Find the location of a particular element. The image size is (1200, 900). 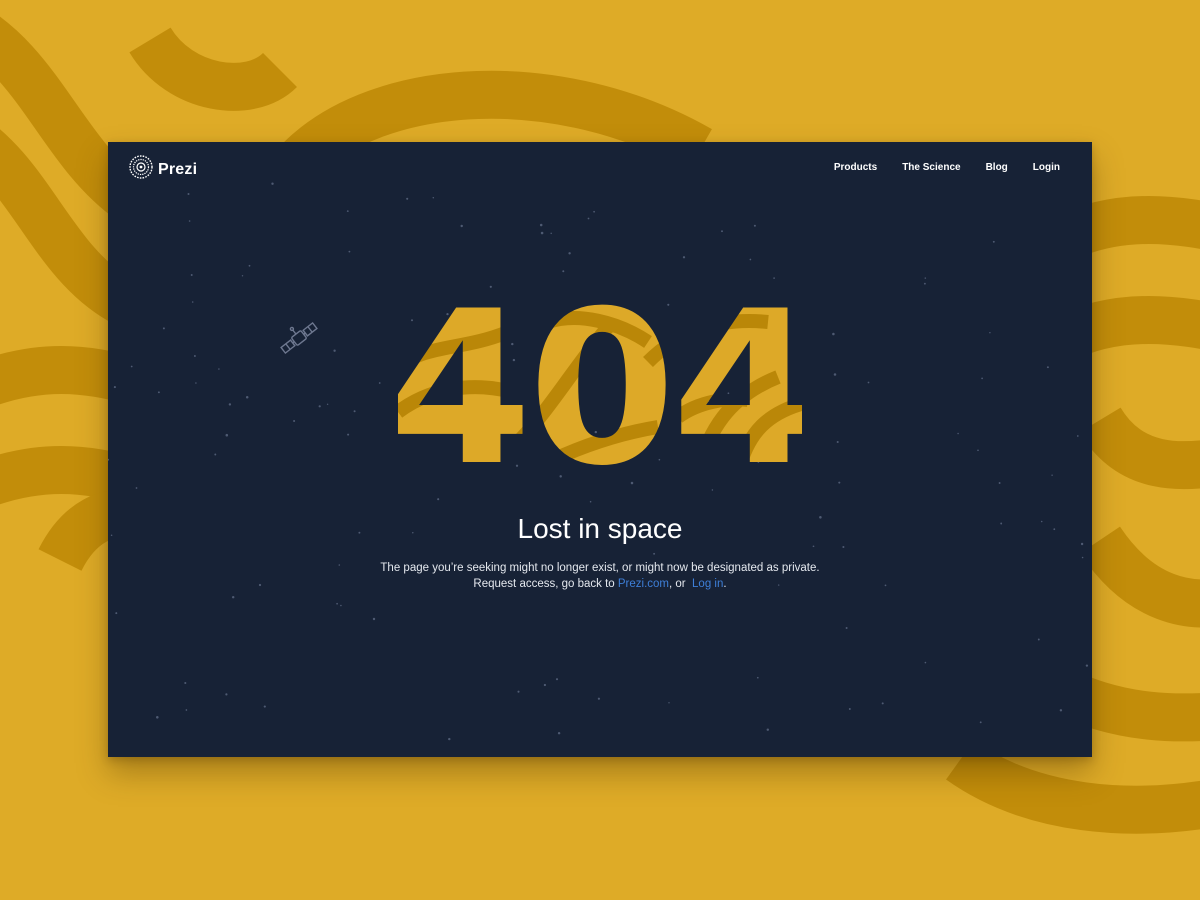

message-line-2-text: Request access, go back to is located at coordinates (545, 584).